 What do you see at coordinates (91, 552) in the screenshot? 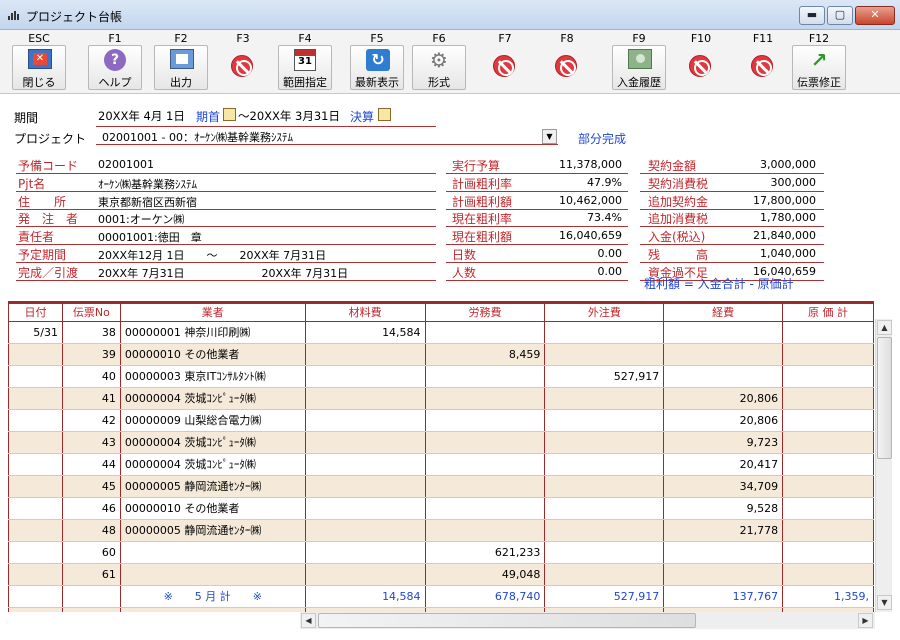
I see `table-cell: 60` at bounding box center [91, 552].